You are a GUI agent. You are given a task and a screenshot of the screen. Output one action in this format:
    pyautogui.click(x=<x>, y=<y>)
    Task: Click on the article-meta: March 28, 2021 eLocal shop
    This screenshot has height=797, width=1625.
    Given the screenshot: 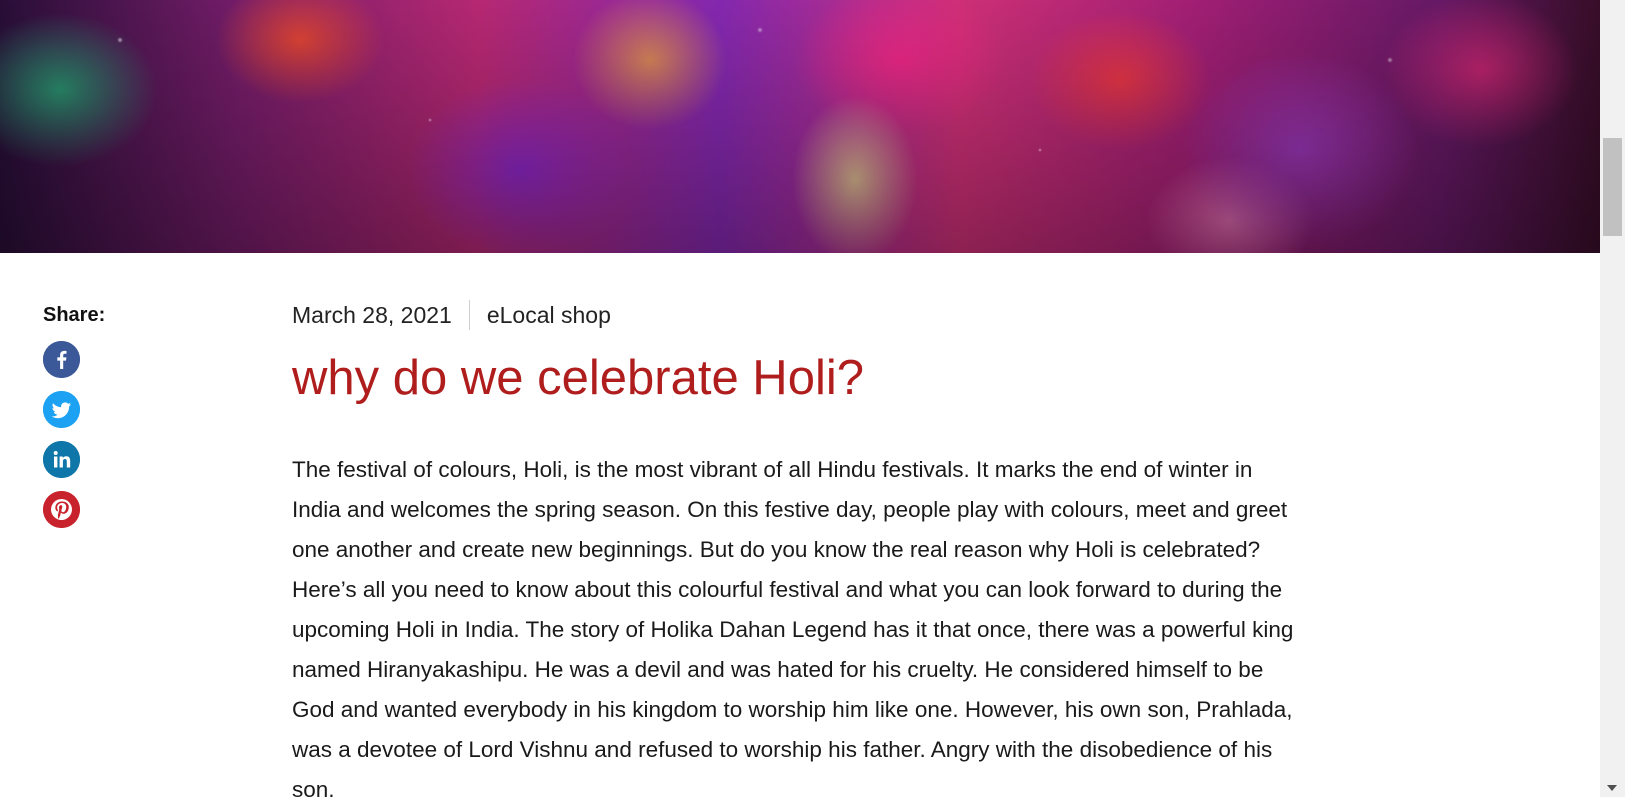 What is the action you would take?
    pyautogui.click(x=802, y=315)
    